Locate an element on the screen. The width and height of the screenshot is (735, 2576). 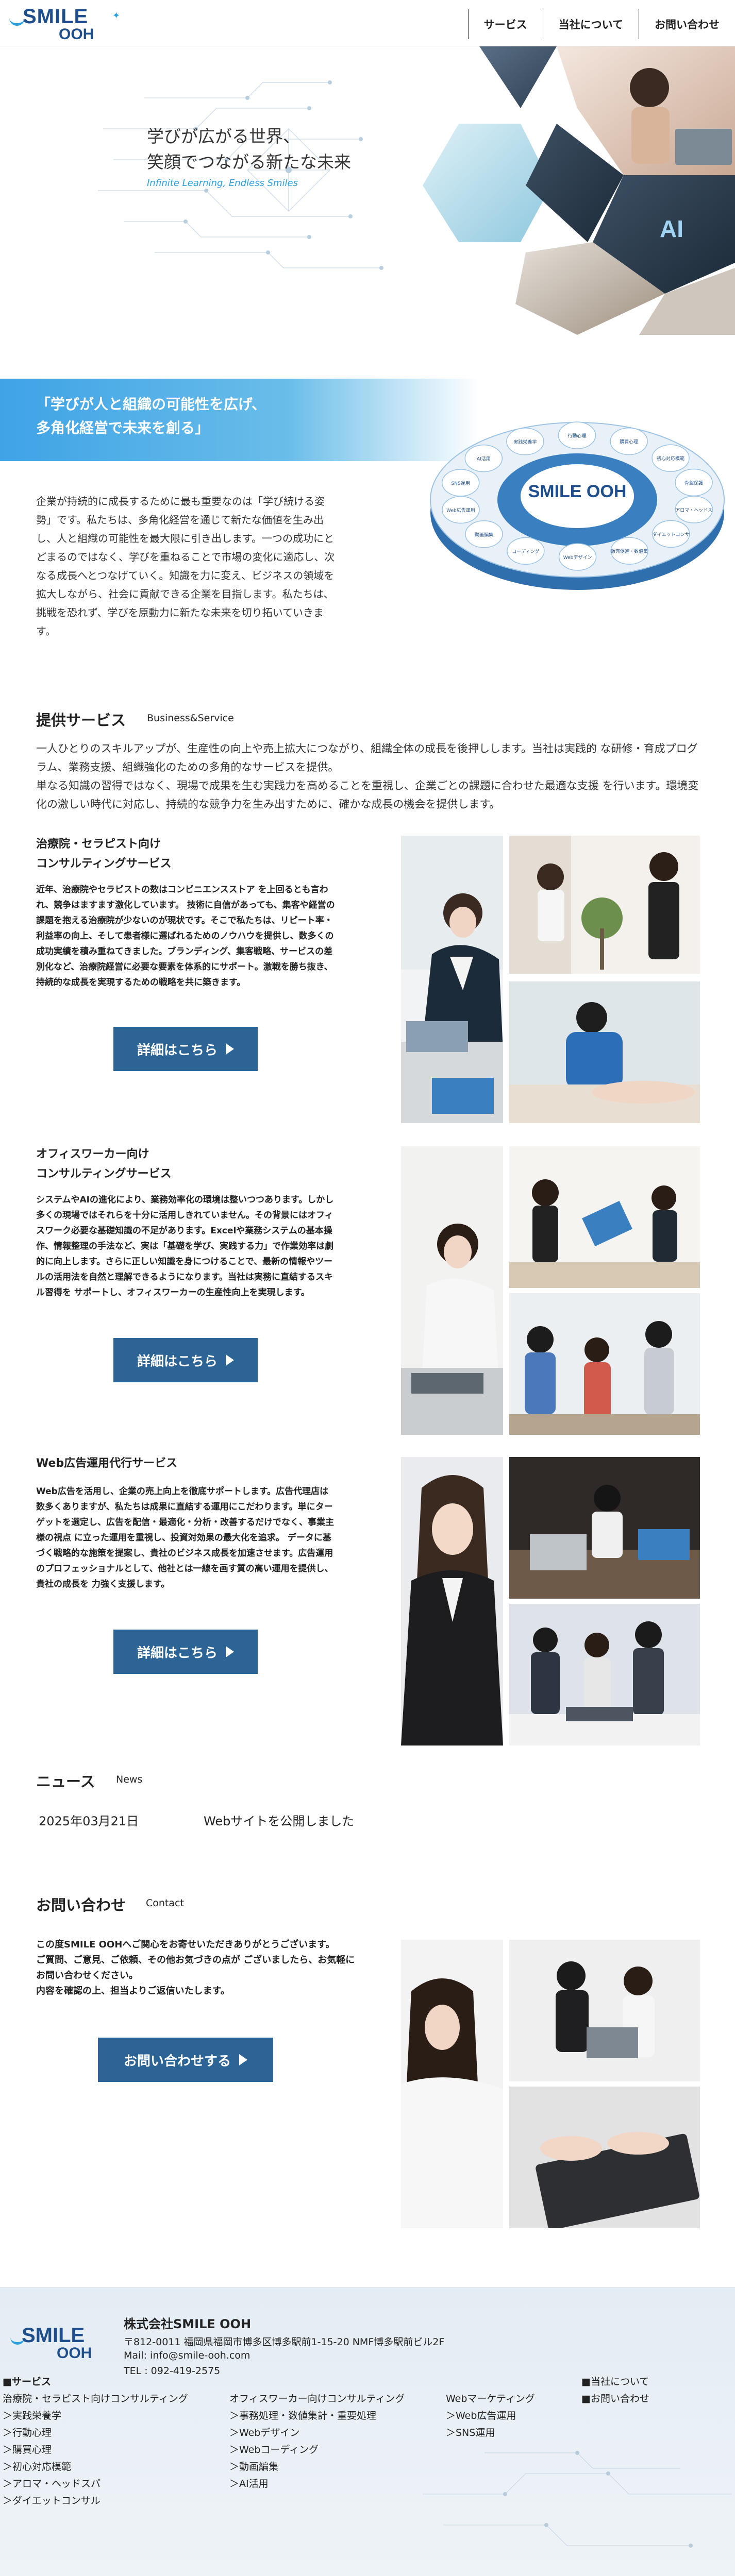
hero-photo-collage: AI is located at coordinates (579, 190).